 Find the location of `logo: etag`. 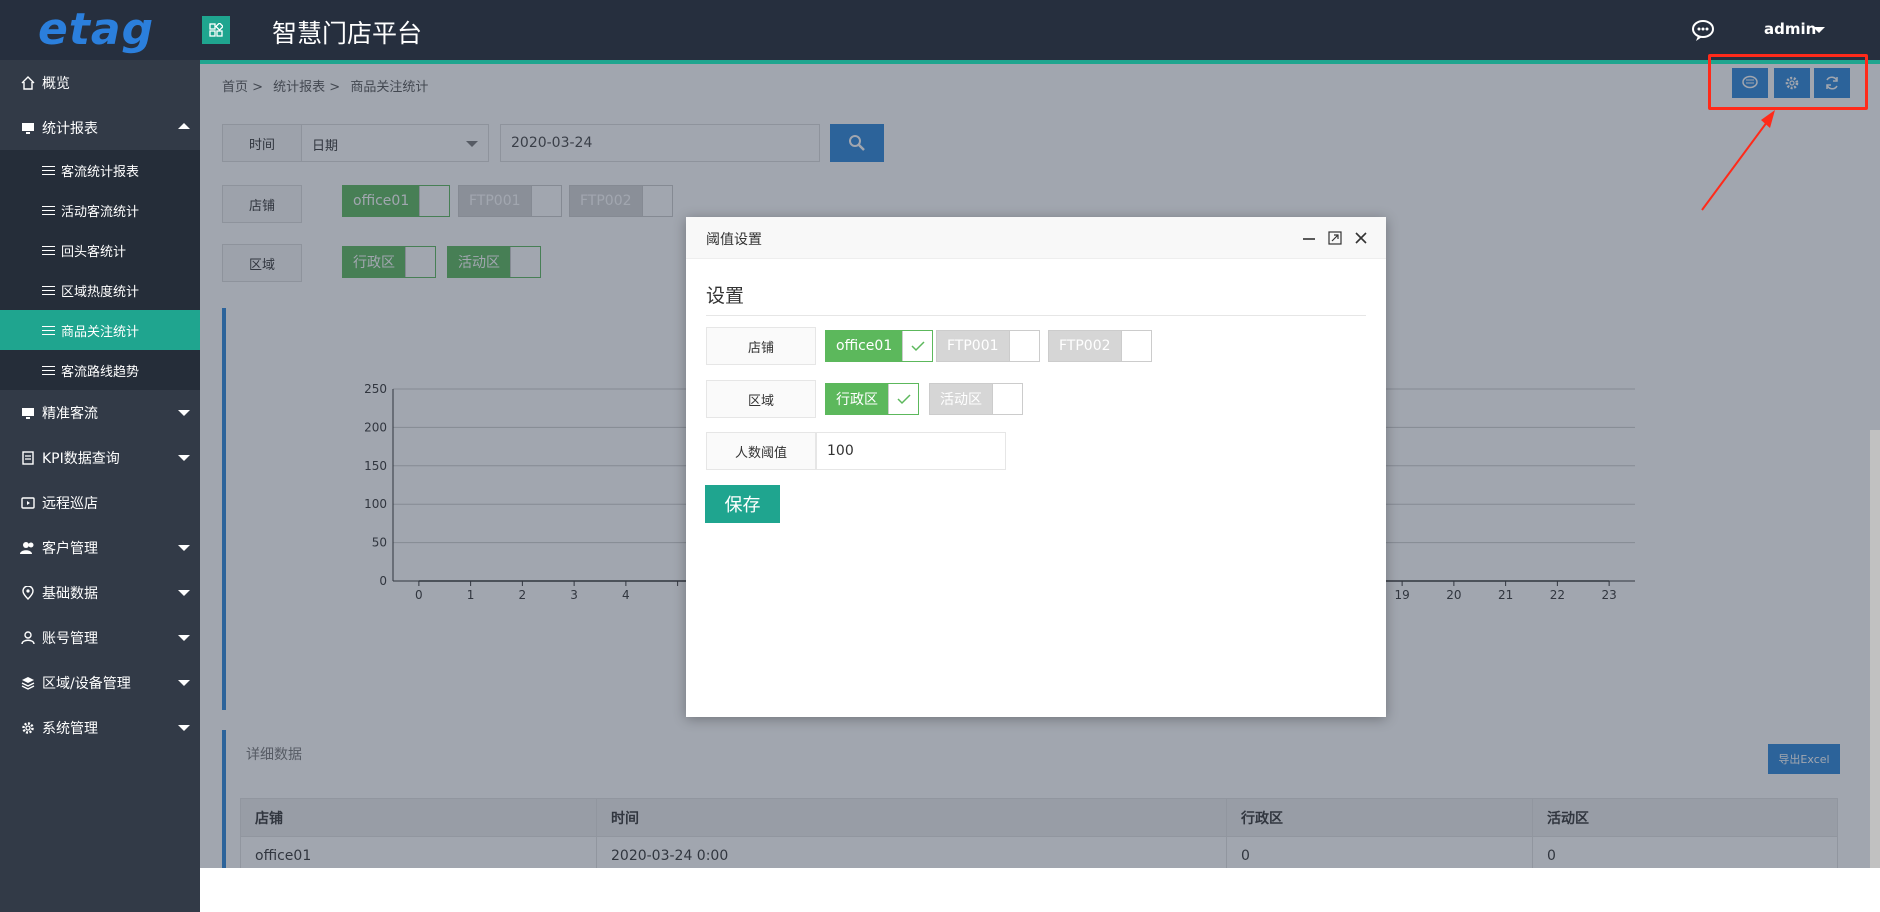

logo: etag is located at coordinates (96, 29).